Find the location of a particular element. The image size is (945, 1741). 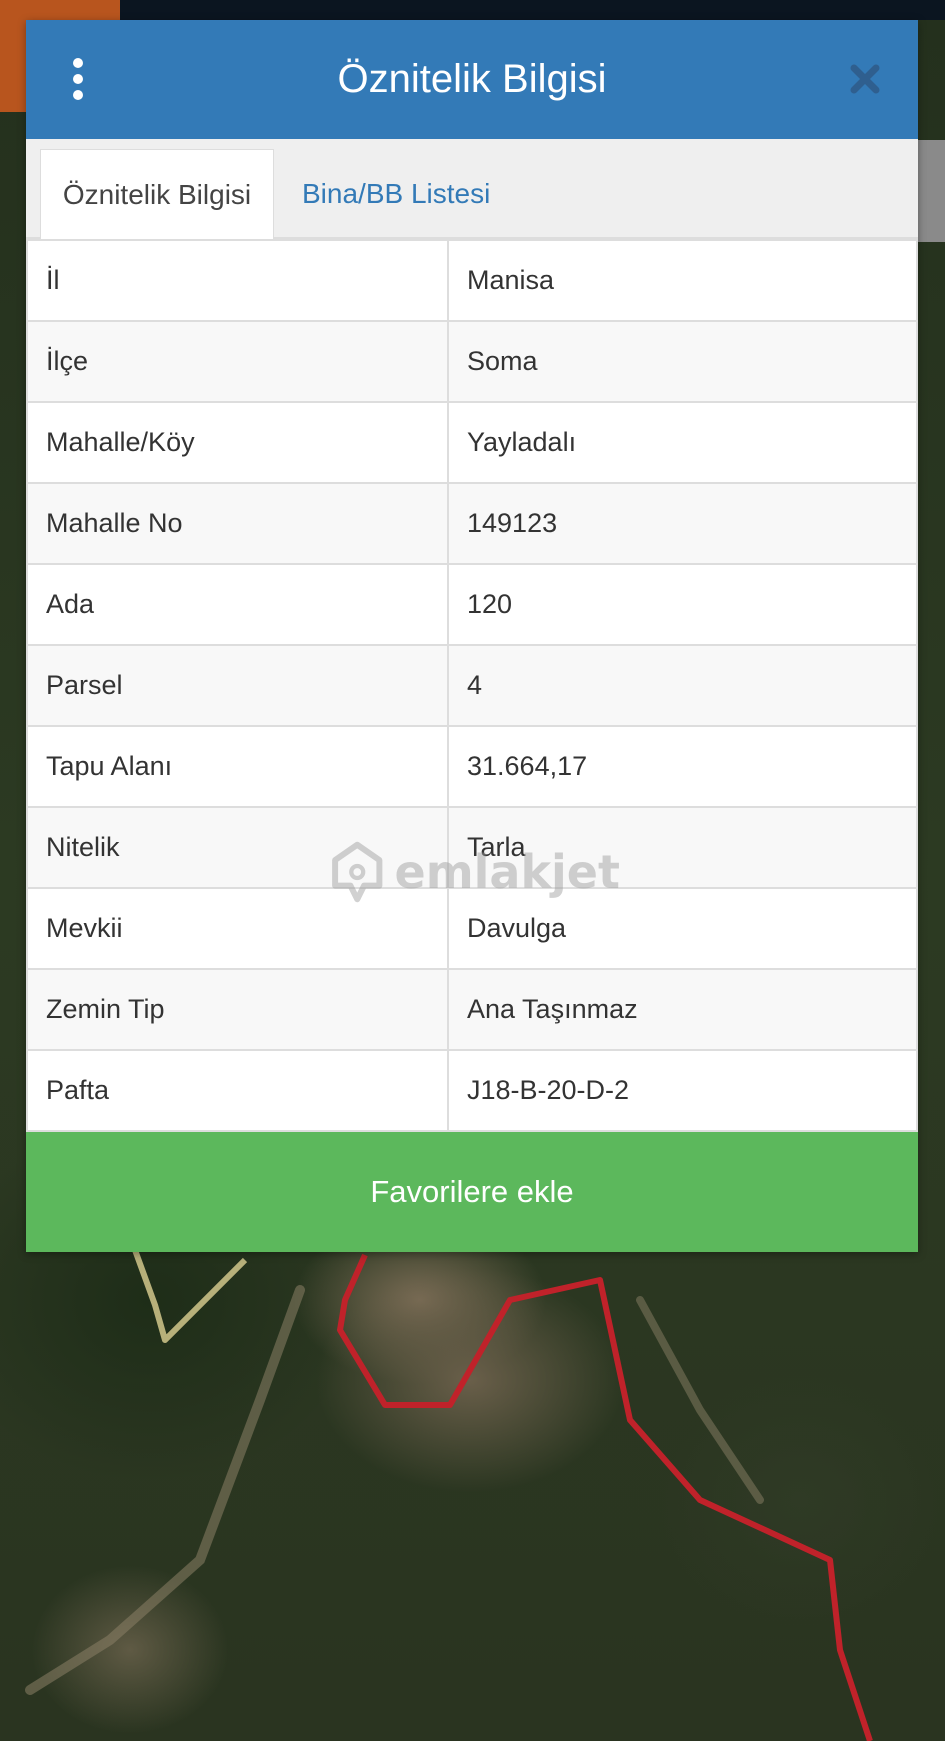

dialog-header: Öznitelik Bilgisi is located at coordinates (472, 79).